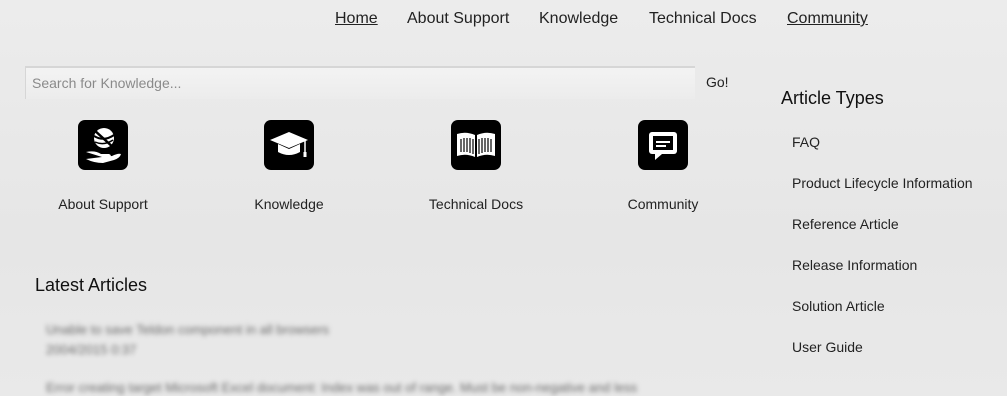  What do you see at coordinates (91, 349) in the screenshot?
I see `article-date: 2004/2015 0:37` at bounding box center [91, 349].